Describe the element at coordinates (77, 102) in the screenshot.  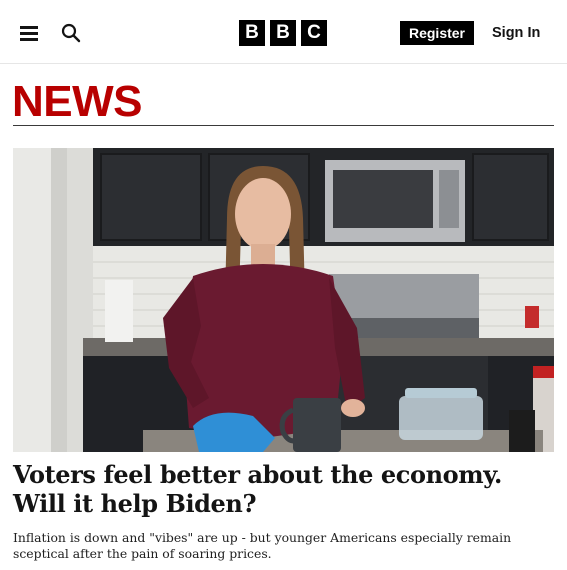
I see `news-section-title: NEWS` at that location.